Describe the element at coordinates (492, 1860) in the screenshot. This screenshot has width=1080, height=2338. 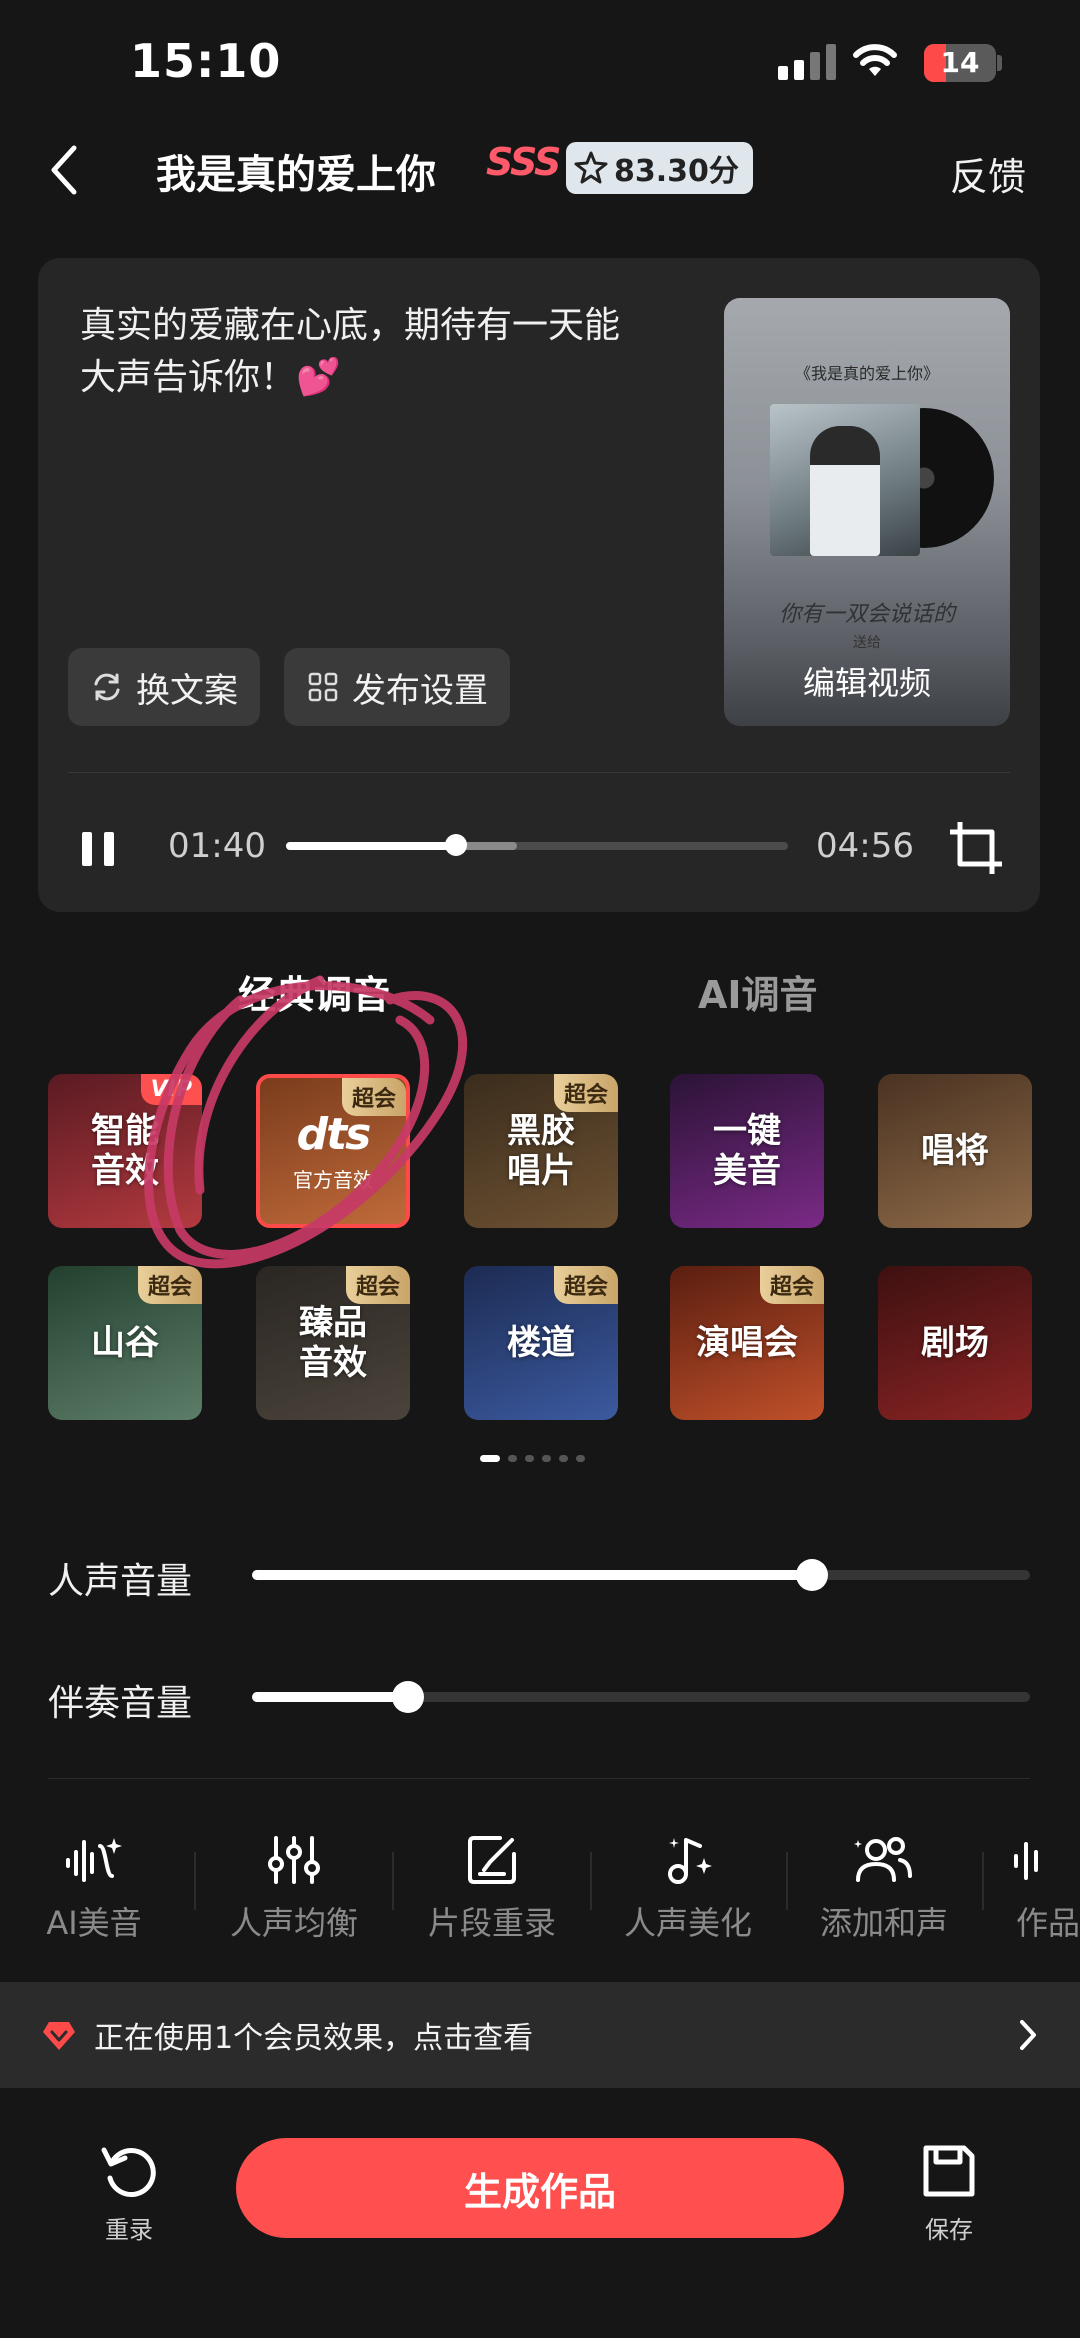
I see `edit-square-icon` at that location.